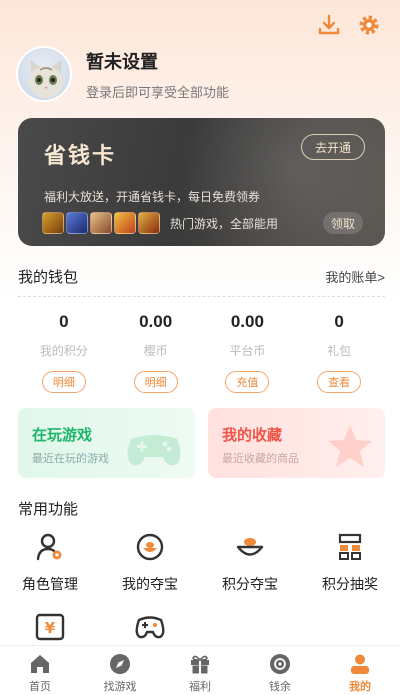  What do you see at coordinates (40, 687) in the screenshot?
I see `tab-label: 首页` at bounding box center [40, 687].